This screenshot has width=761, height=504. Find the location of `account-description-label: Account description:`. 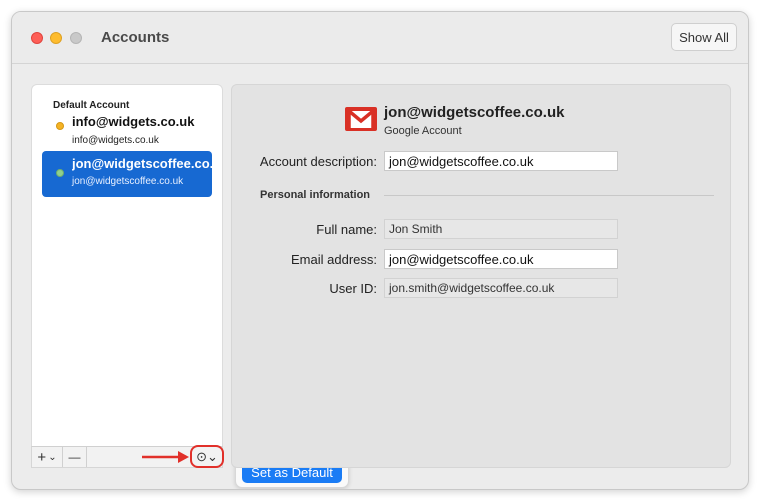

account-description-label: Account description: is located at coordinates (318, 161).